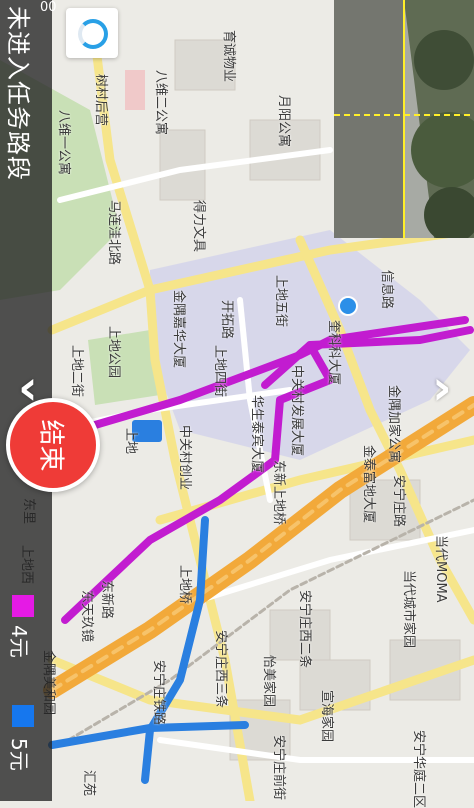 The width and height of the screenshot is (474, 808). What do you see at coordinates (278, 493) in the screenshot?
I see `map-label: 东新上地桥` at bounding box center [278, 493].